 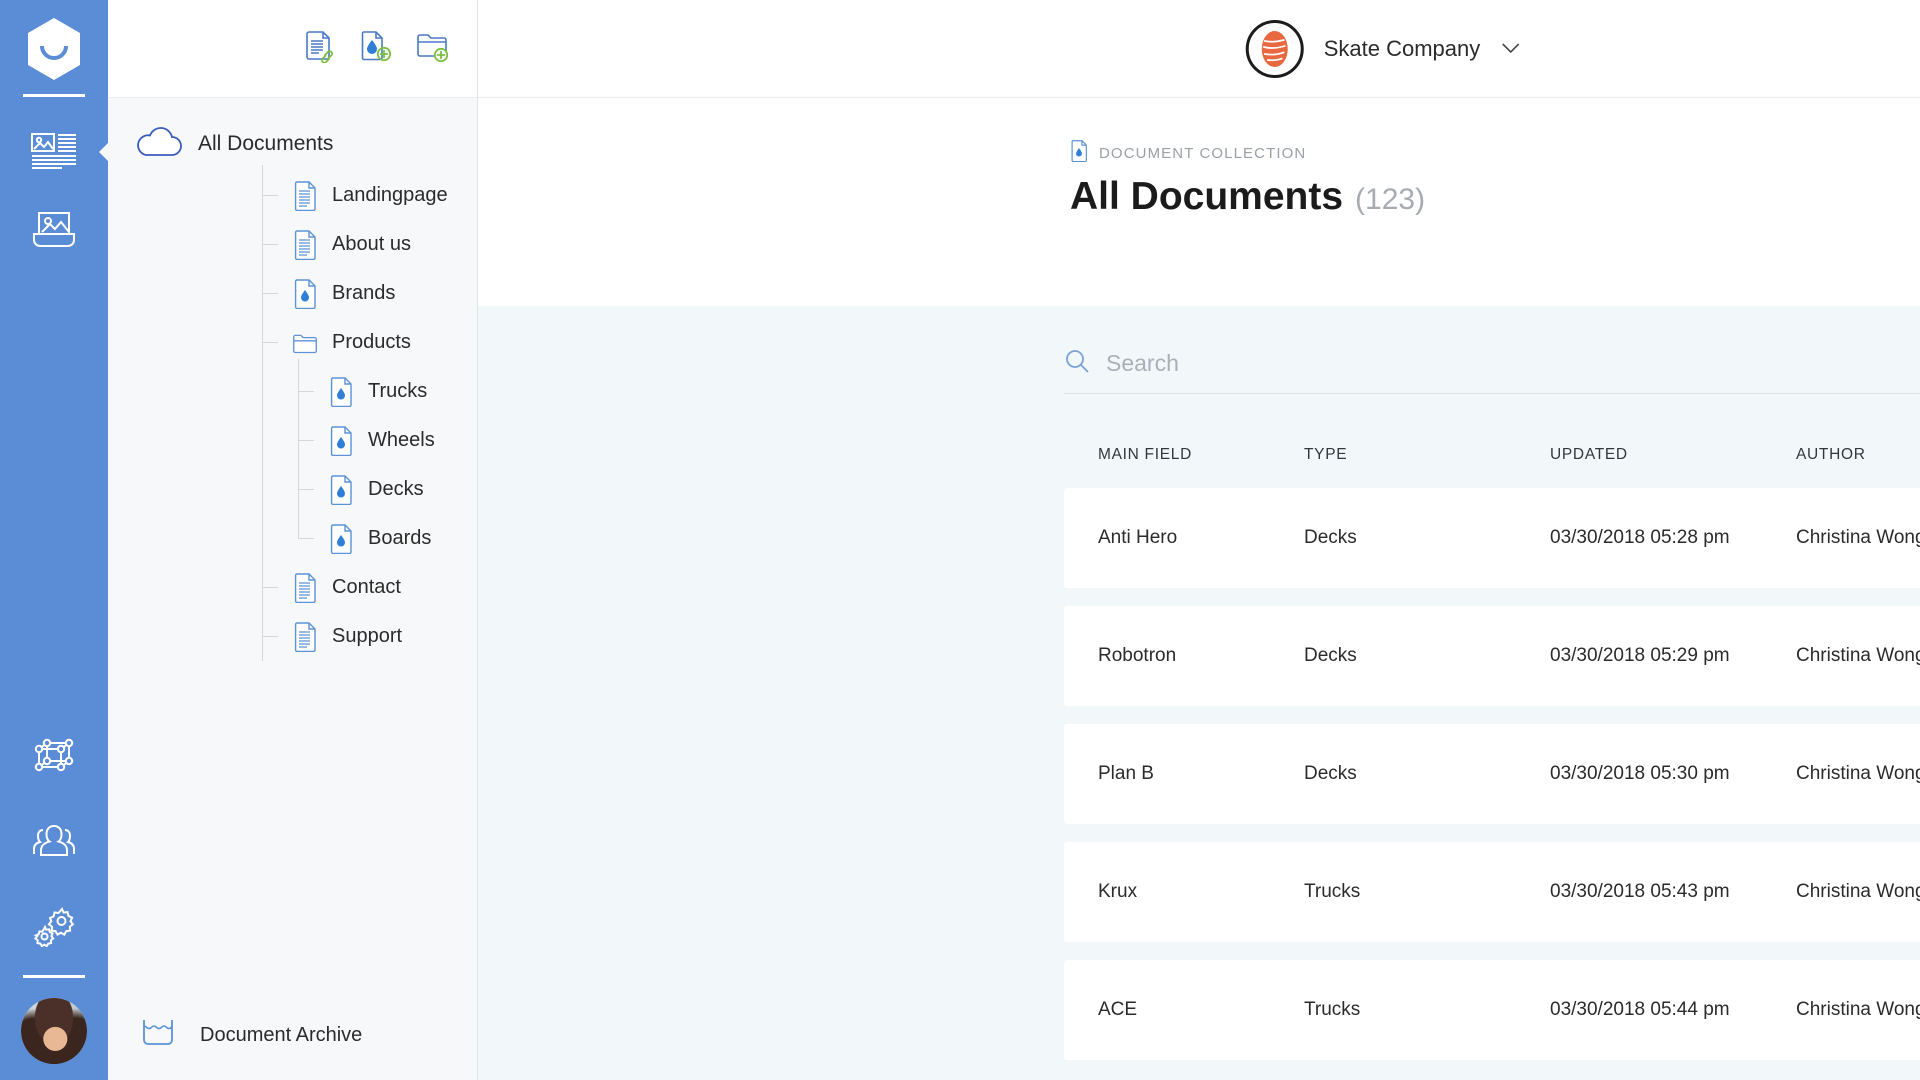 What do you see at coordinates (266, 143) in the screenshot?
I see `tree-item-label: All Documents` at bounding box center [266, 143].